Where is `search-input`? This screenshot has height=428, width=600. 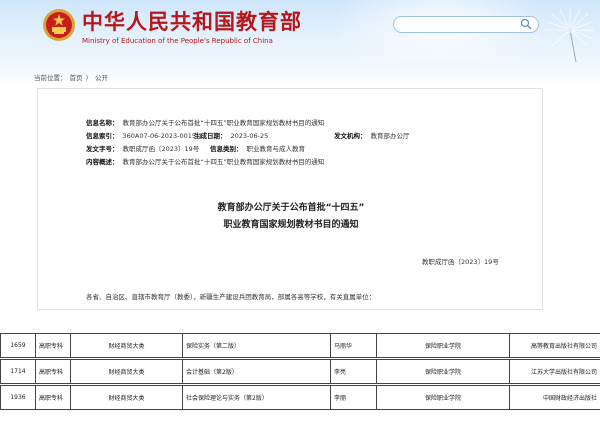 search-input is located at coordinates (466, 24).